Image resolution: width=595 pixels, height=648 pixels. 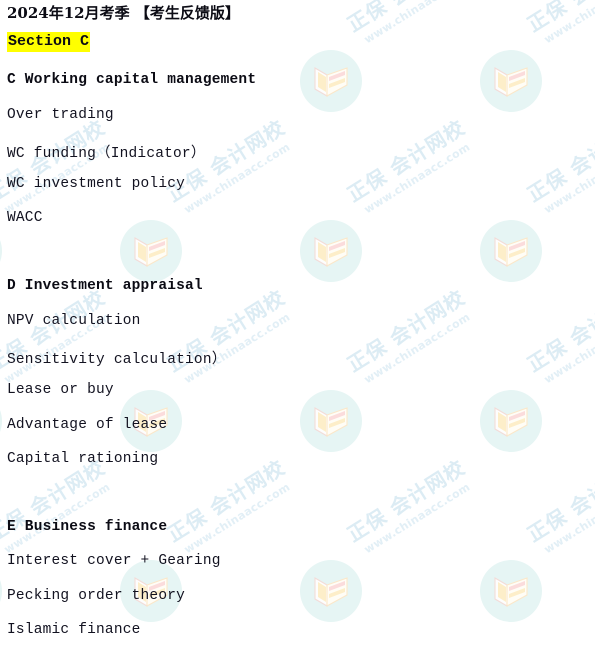 I want to click on topic-item: WC investment policy, so click(x=96, y=184).